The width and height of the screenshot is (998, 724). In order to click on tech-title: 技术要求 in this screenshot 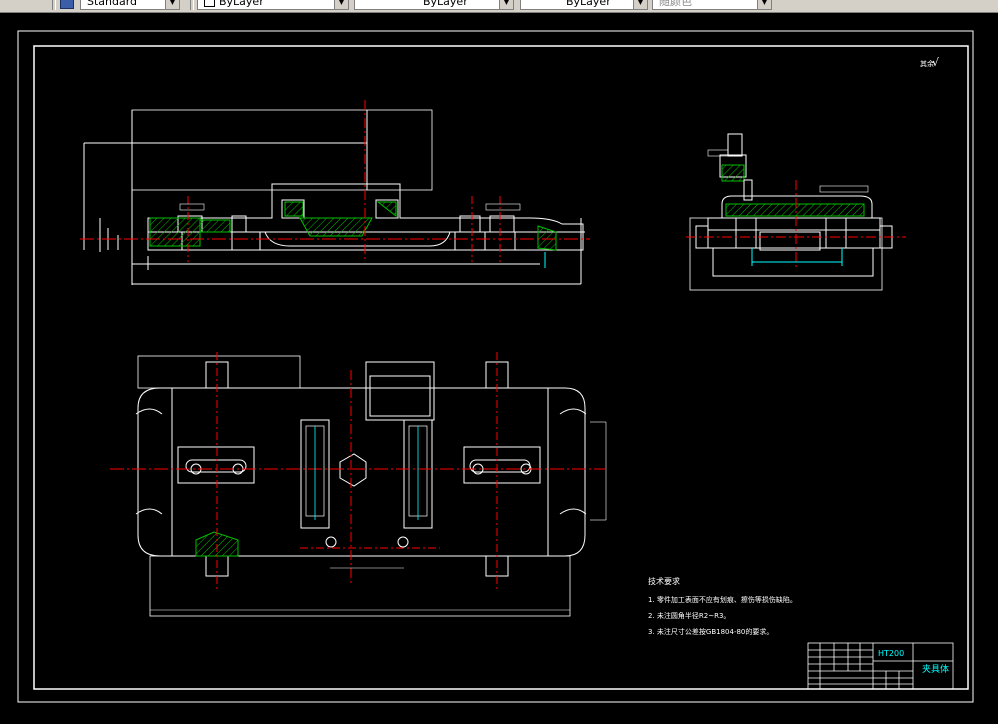, I will do `click(664, 581)`.